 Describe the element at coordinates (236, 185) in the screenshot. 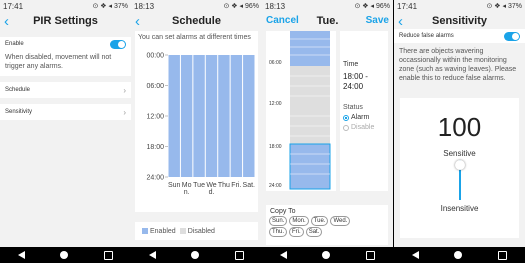

I see `x-tick-label: Fri.` at that location.